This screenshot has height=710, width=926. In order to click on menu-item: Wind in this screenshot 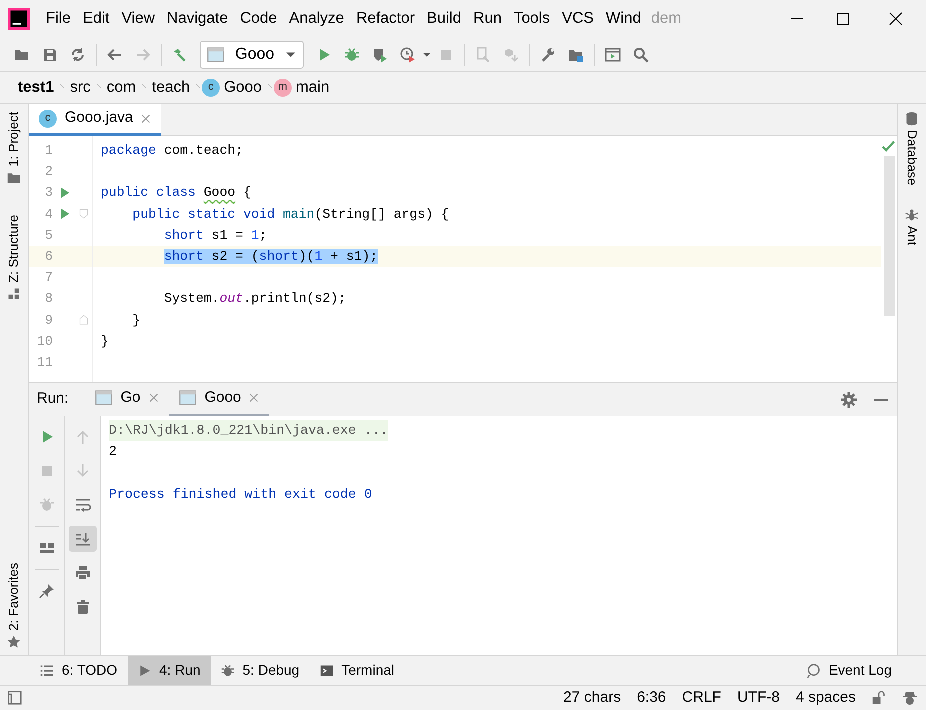, I will do `click(624, 19)`.